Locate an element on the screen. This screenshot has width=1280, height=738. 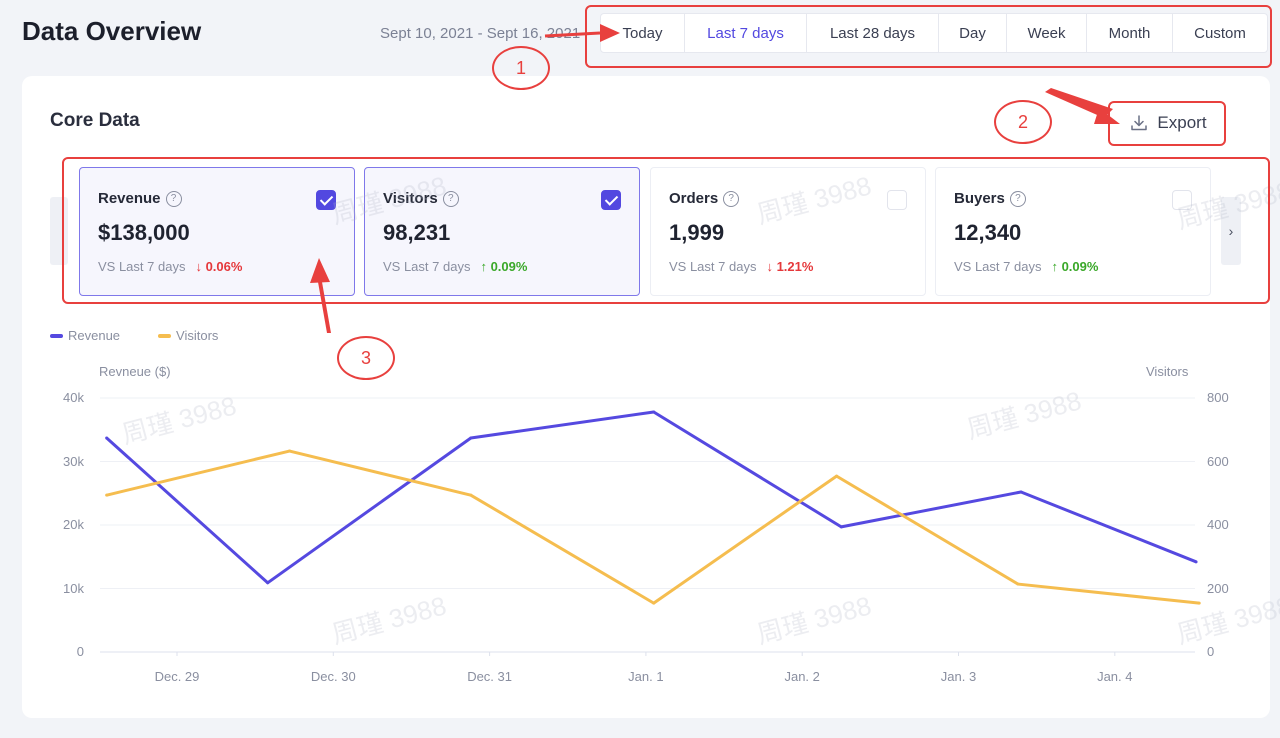
annotation-marker-3: 3 is located at coordinates (366, 358).